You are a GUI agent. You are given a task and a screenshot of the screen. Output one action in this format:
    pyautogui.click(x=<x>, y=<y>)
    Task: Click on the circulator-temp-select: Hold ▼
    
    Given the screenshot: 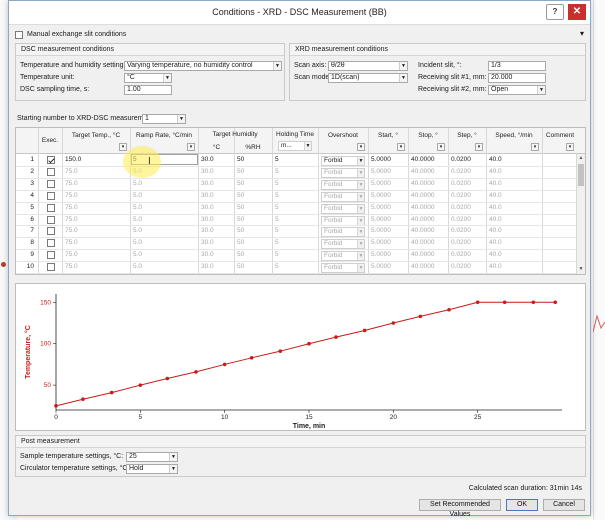 What is the action you would take?
    pyautogui.click(x=152, y=469)
    